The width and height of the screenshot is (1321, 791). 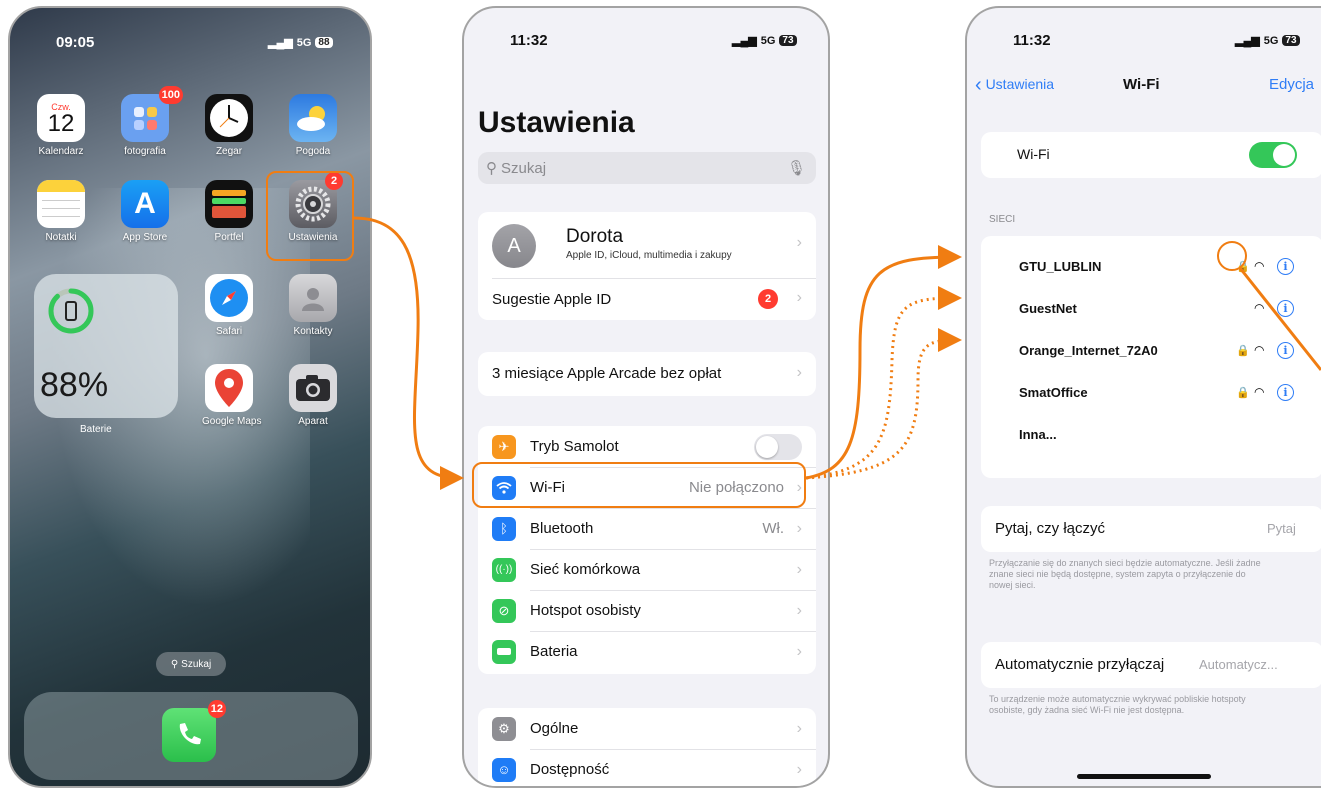 I want to click on search-pill: ⚲ Szukaj, so click(x=191, y=664).